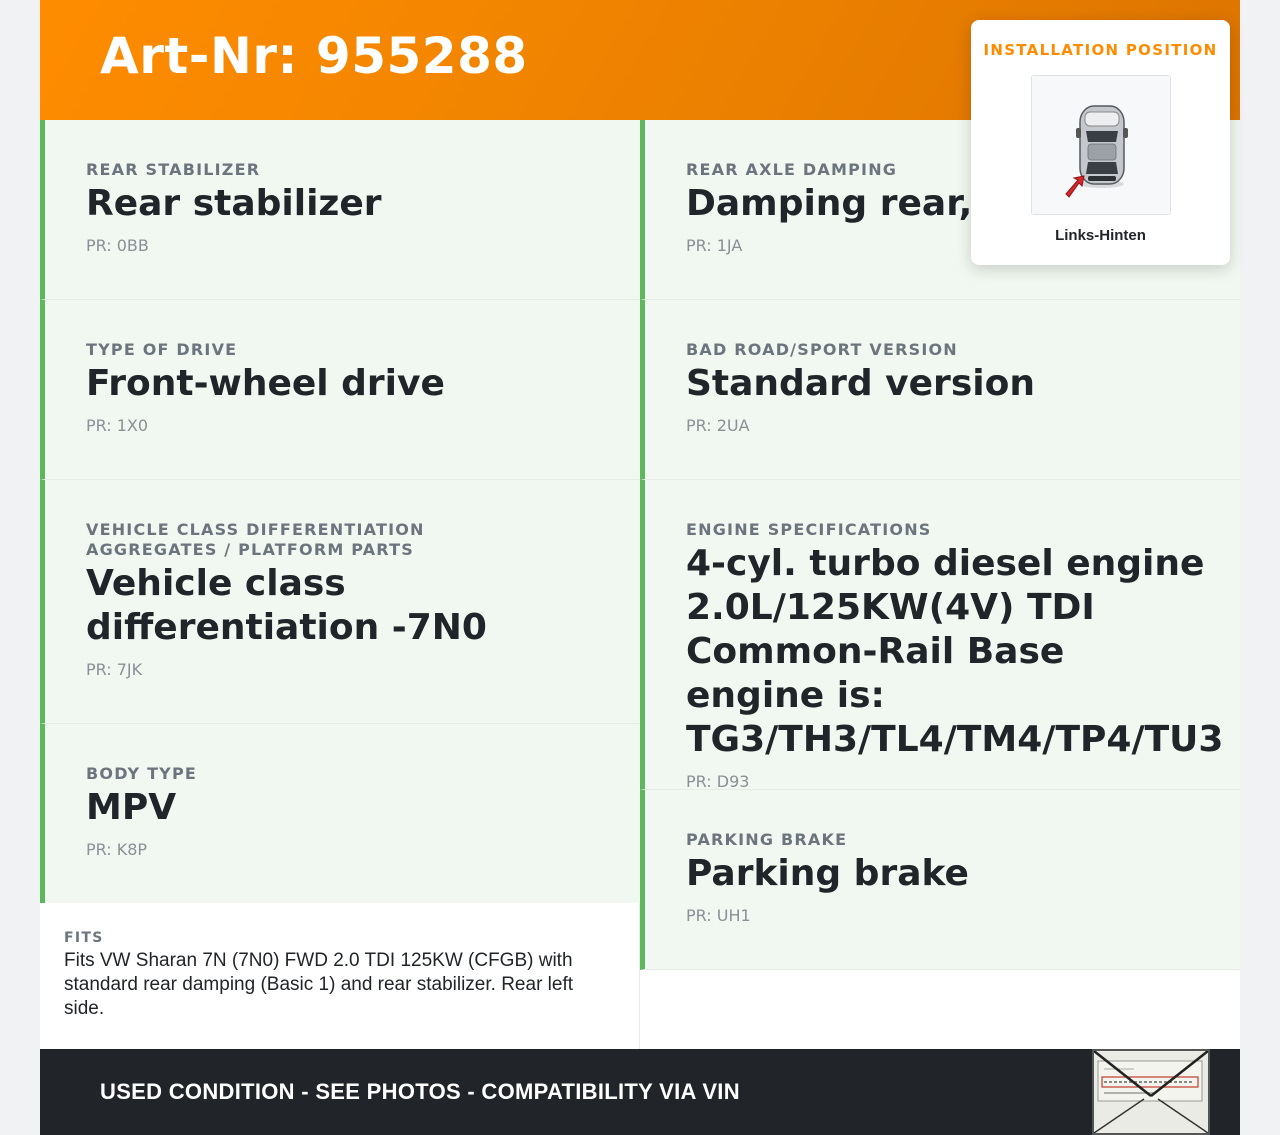 The image size is (1280, 1135). Describe the element at coordinates (117, 245) in the screenshot. I see `spec-pr-code: PR: 0BB` at that location.